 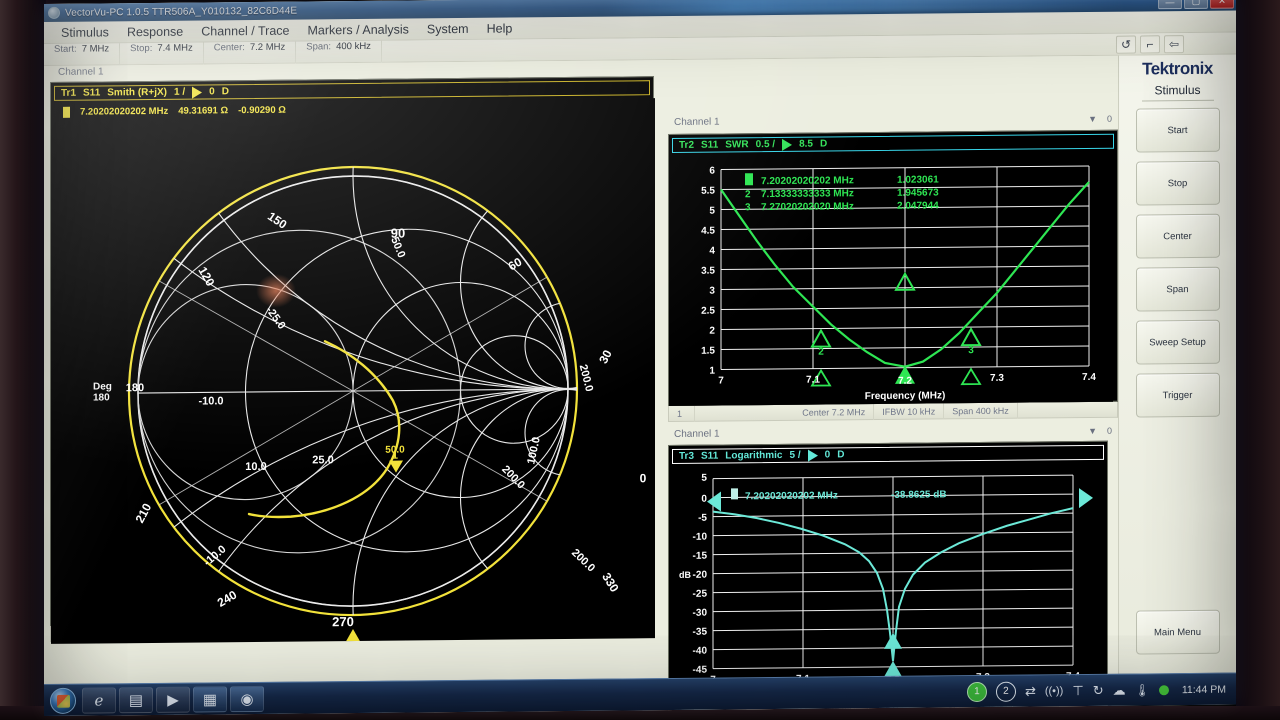 I want to click on center-value: 7.2 MHz, so click(x=267, y=47).